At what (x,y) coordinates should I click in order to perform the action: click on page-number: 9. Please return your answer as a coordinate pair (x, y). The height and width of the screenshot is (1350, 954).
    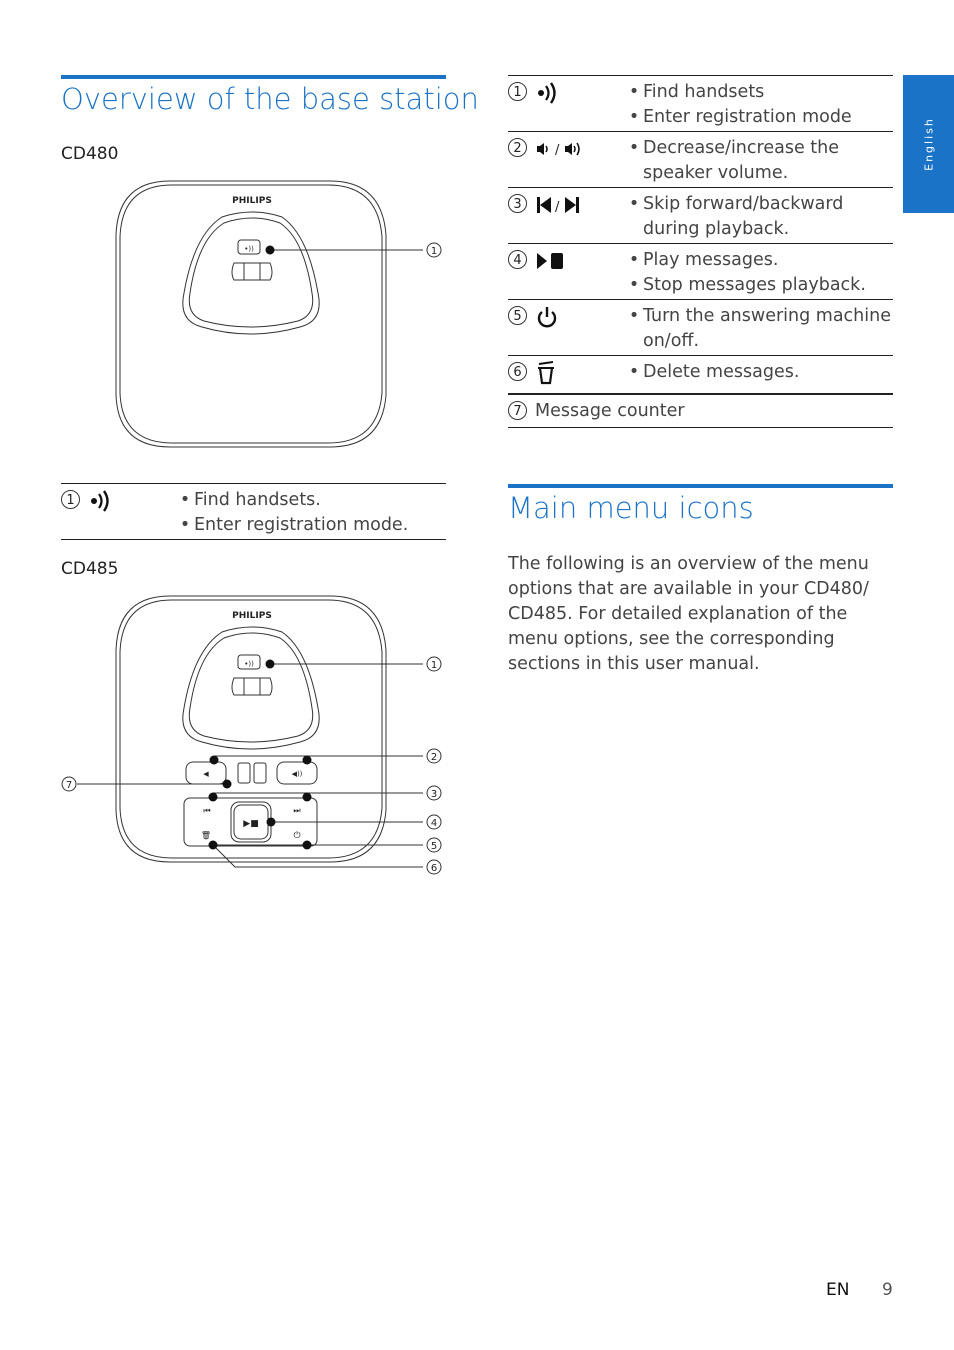
    Looking at the image, I should click on (887, 1290).